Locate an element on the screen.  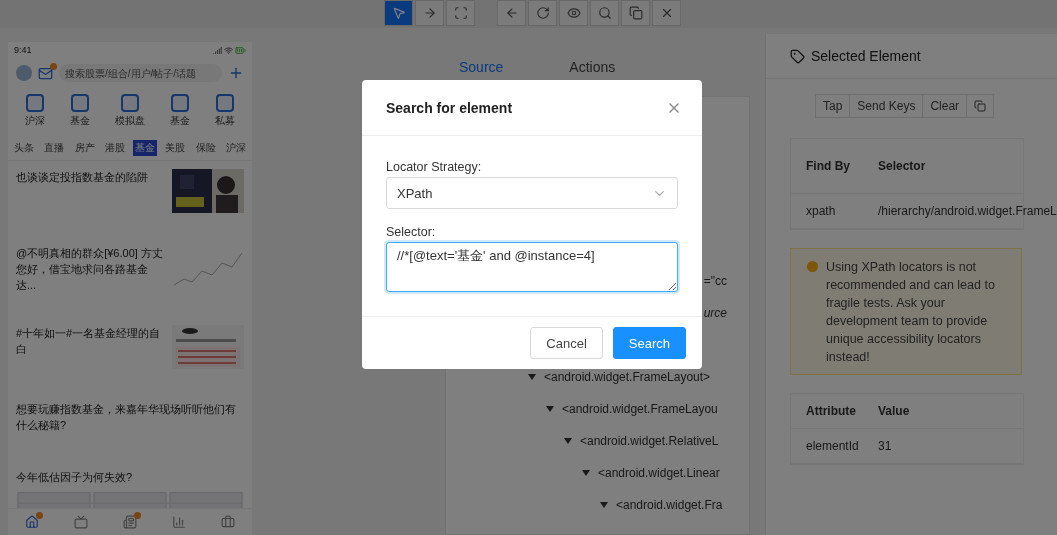
search-field: 搜索股票/组合/用户/帖子/话题 is located at coordinates (140, 73).